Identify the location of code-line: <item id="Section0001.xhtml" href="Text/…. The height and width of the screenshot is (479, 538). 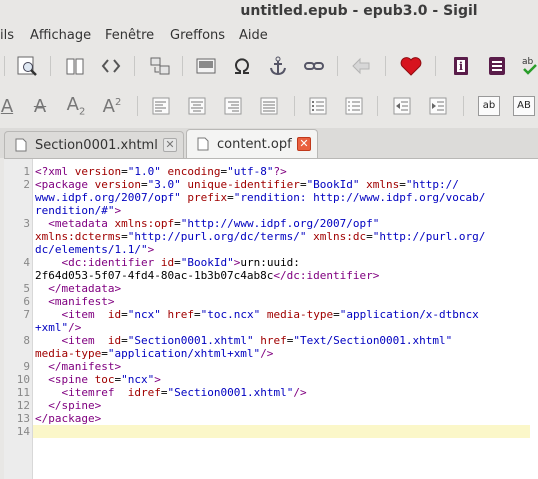
(257, 340).